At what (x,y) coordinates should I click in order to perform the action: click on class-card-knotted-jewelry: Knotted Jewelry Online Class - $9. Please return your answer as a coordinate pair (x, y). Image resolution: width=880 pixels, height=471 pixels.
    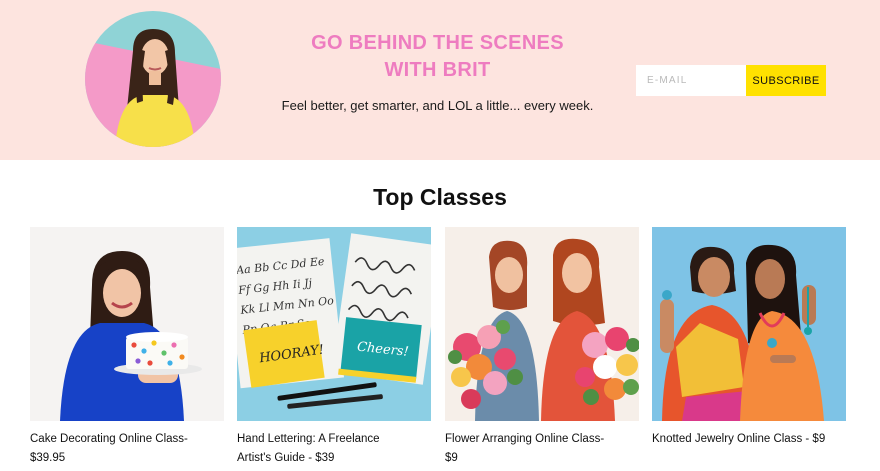
    Looking at the image, I should click on (749, 338).